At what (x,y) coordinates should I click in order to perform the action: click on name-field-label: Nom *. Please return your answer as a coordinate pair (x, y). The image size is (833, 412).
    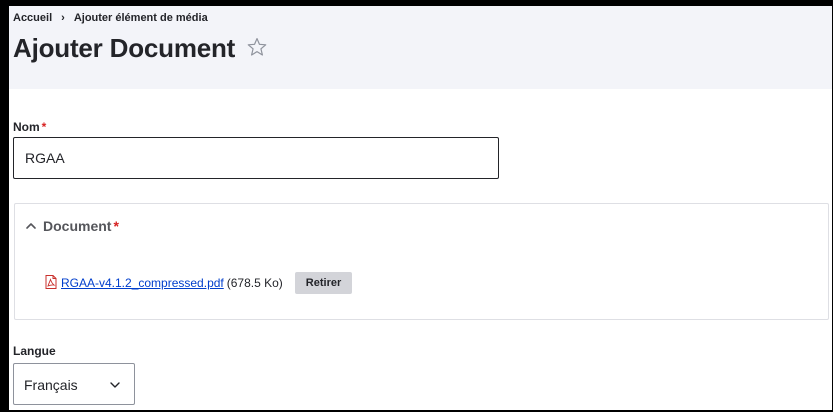
    Looking at the image, I should click on (29, 127).